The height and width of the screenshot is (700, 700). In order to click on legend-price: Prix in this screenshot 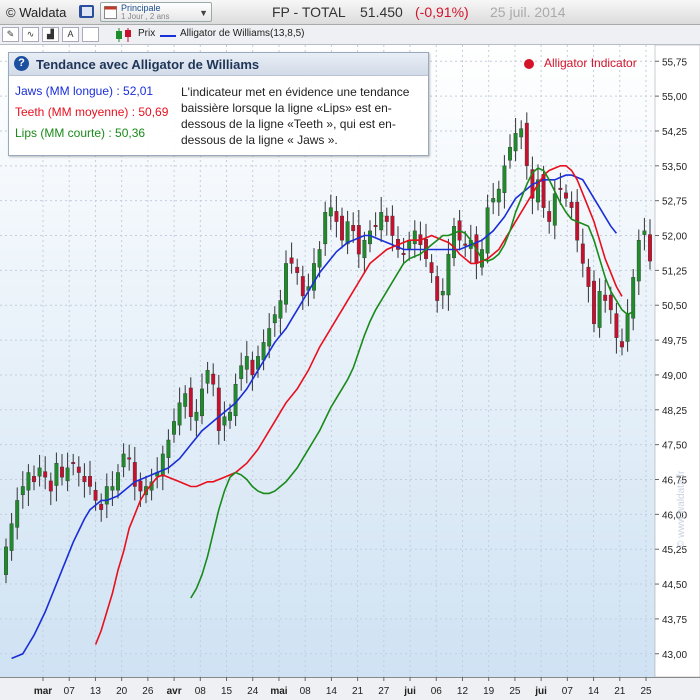, I will do `click(147, 33)`.